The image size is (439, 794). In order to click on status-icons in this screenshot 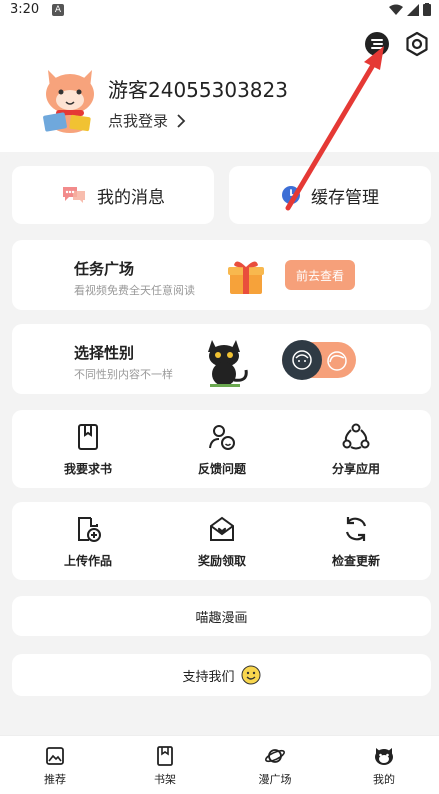, I will do `click(410, 9)`.